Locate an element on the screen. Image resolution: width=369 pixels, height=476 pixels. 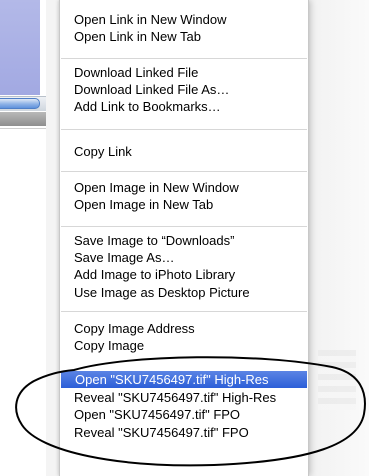
menu-item-open-image-new-window: Open Image in New Window is located at coordinates (184, 187).